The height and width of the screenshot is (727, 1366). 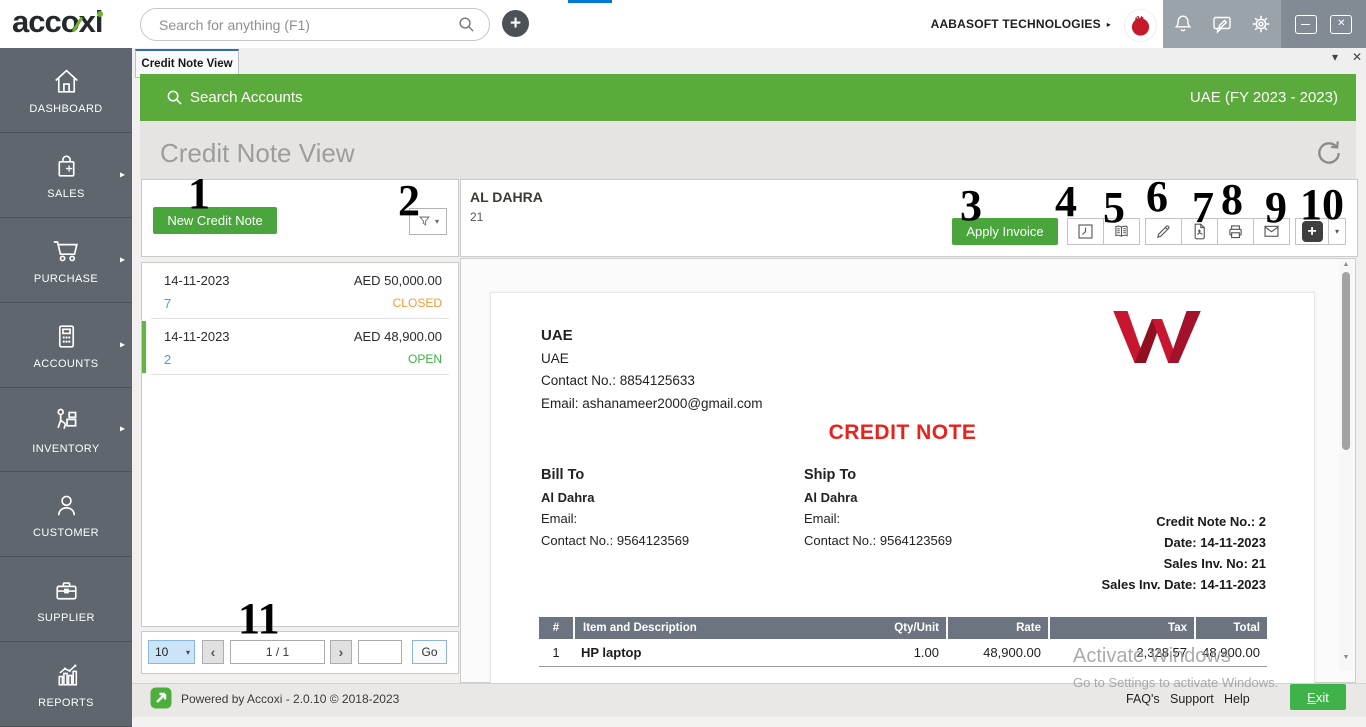 What do you see at coordinates (300, 374) in the screenshot?
I see `row-divider` at bounding box center [300, 374].